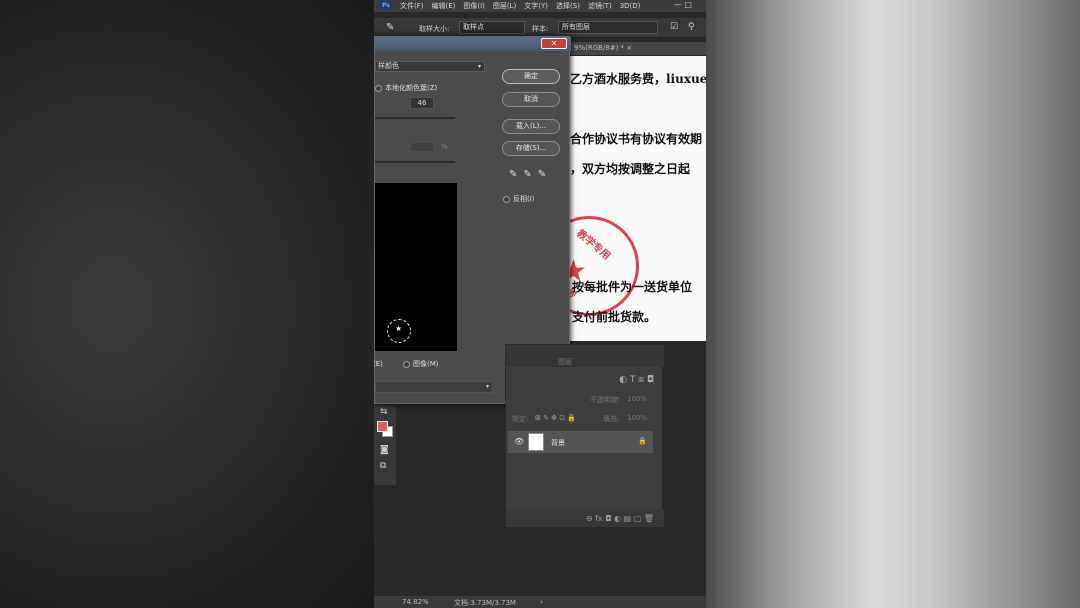 Image resolution: width=1080 pixels, height=608 pixels. I want to click on selection-radio: 选择范围(E), so click(378, 364).